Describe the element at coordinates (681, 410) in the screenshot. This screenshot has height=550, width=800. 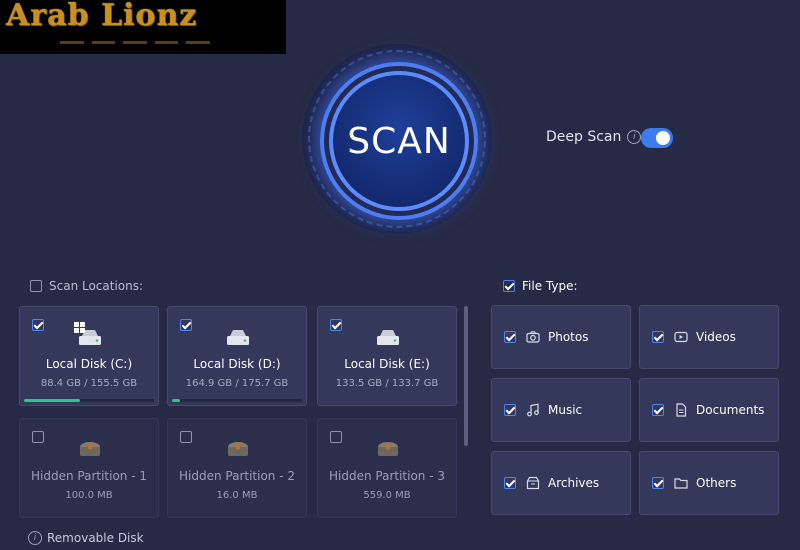
I see `document-icon` at that location.